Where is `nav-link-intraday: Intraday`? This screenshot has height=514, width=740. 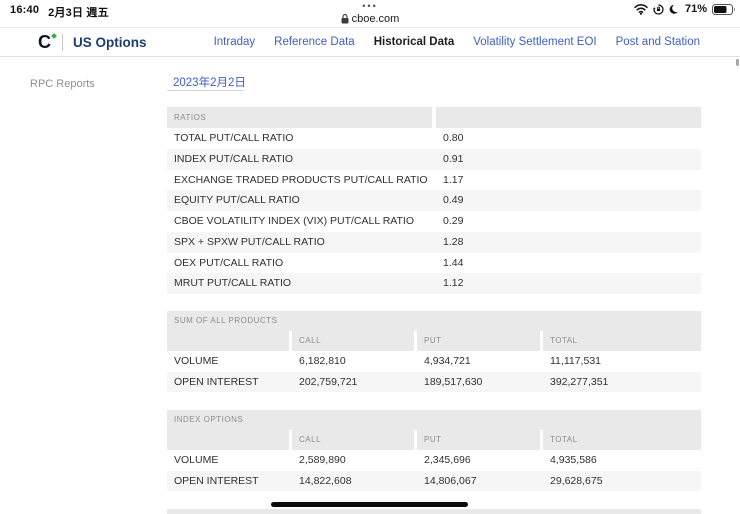
nav-link-intraday: Intraday is located at coordinates (235, 42).